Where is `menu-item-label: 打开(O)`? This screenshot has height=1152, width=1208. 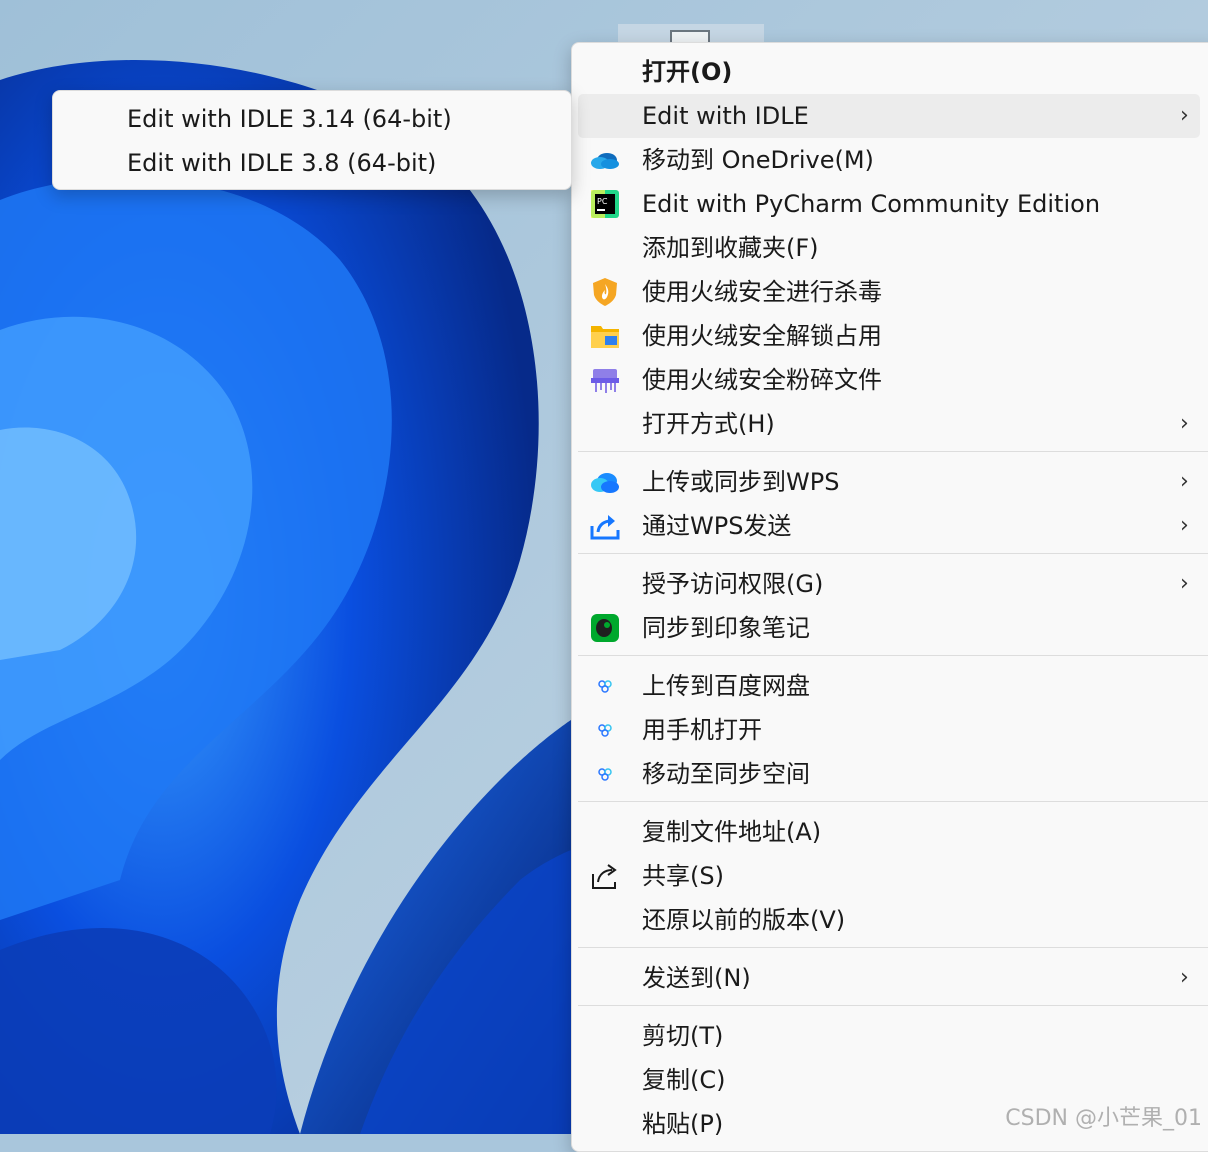 menu-item-label: 打开(O) is located at coordinates (687, 72).